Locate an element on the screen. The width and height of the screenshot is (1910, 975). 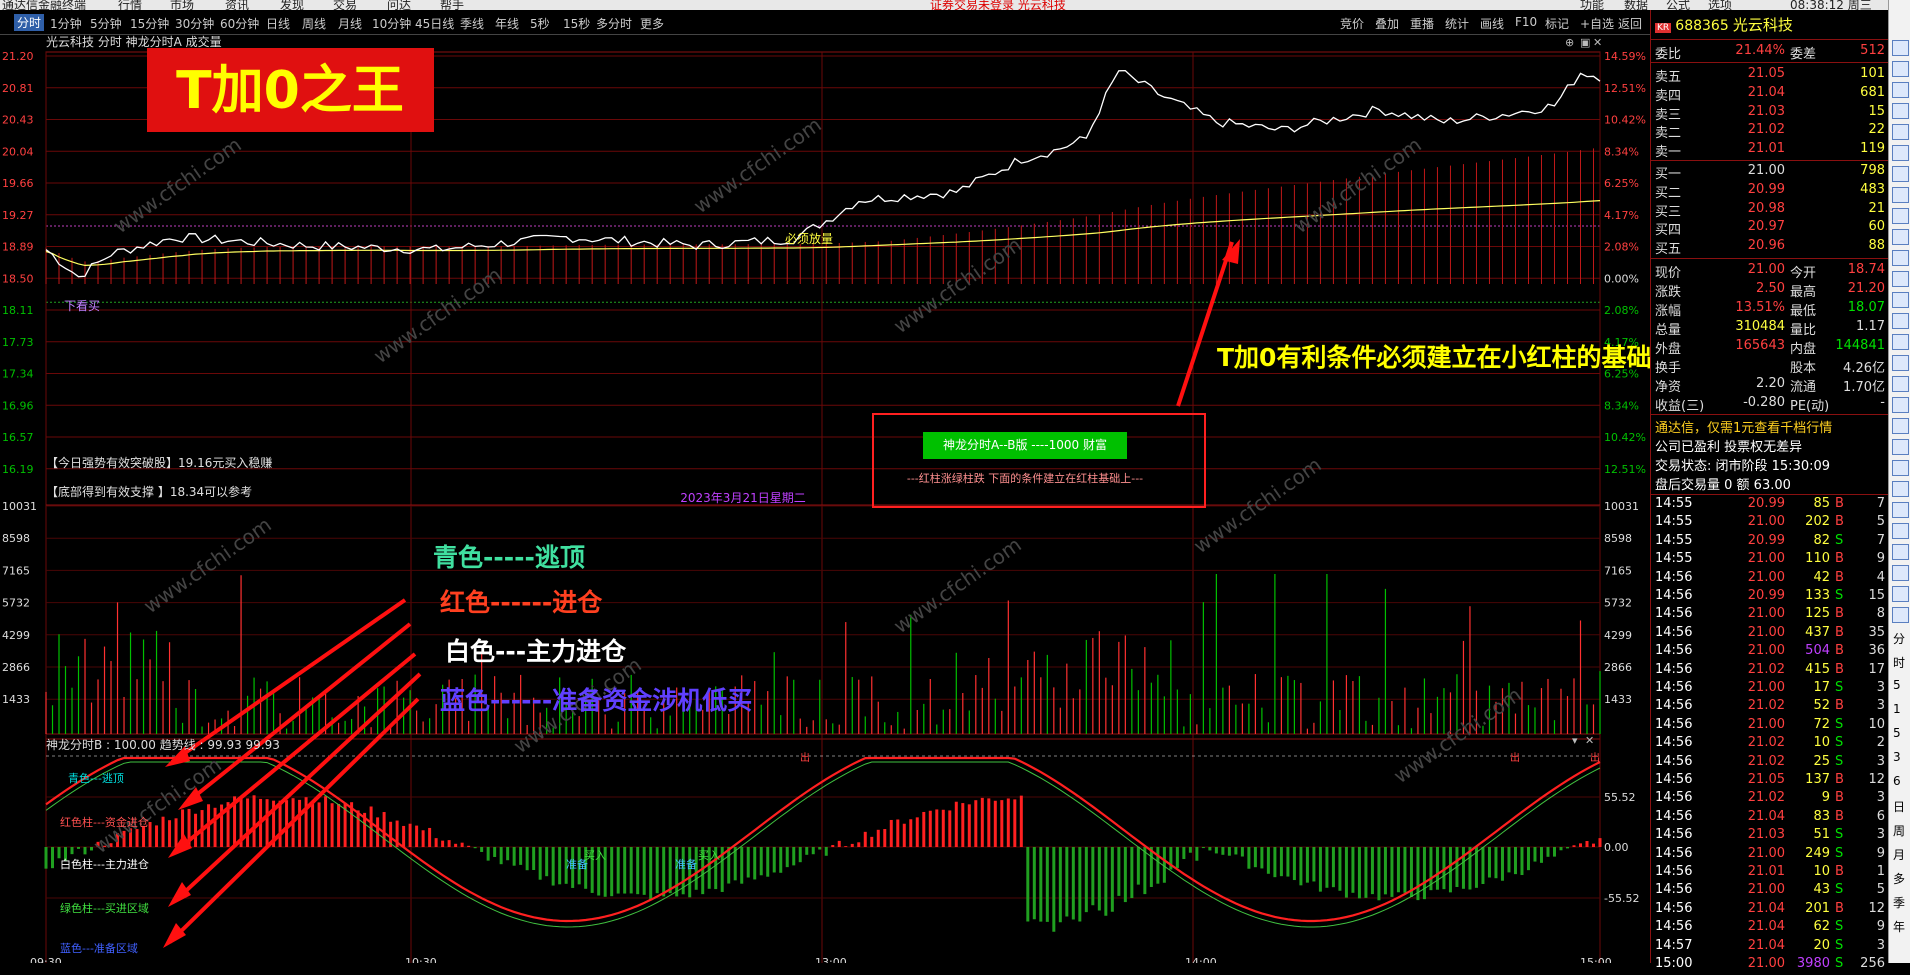
buy-low-label: 下看买 is located at coordinates (82, 306).